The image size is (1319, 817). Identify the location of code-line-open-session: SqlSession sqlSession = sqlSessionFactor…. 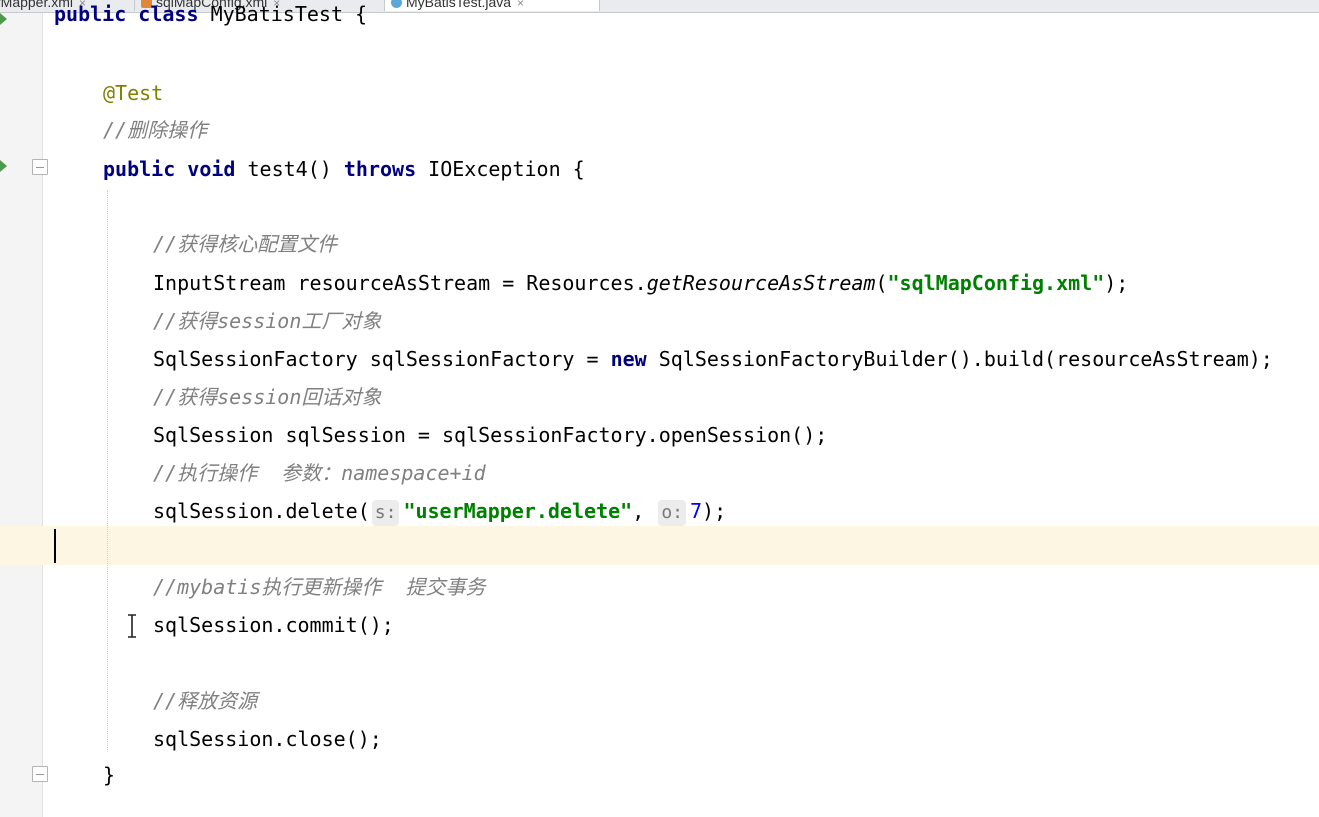
(490, 435).